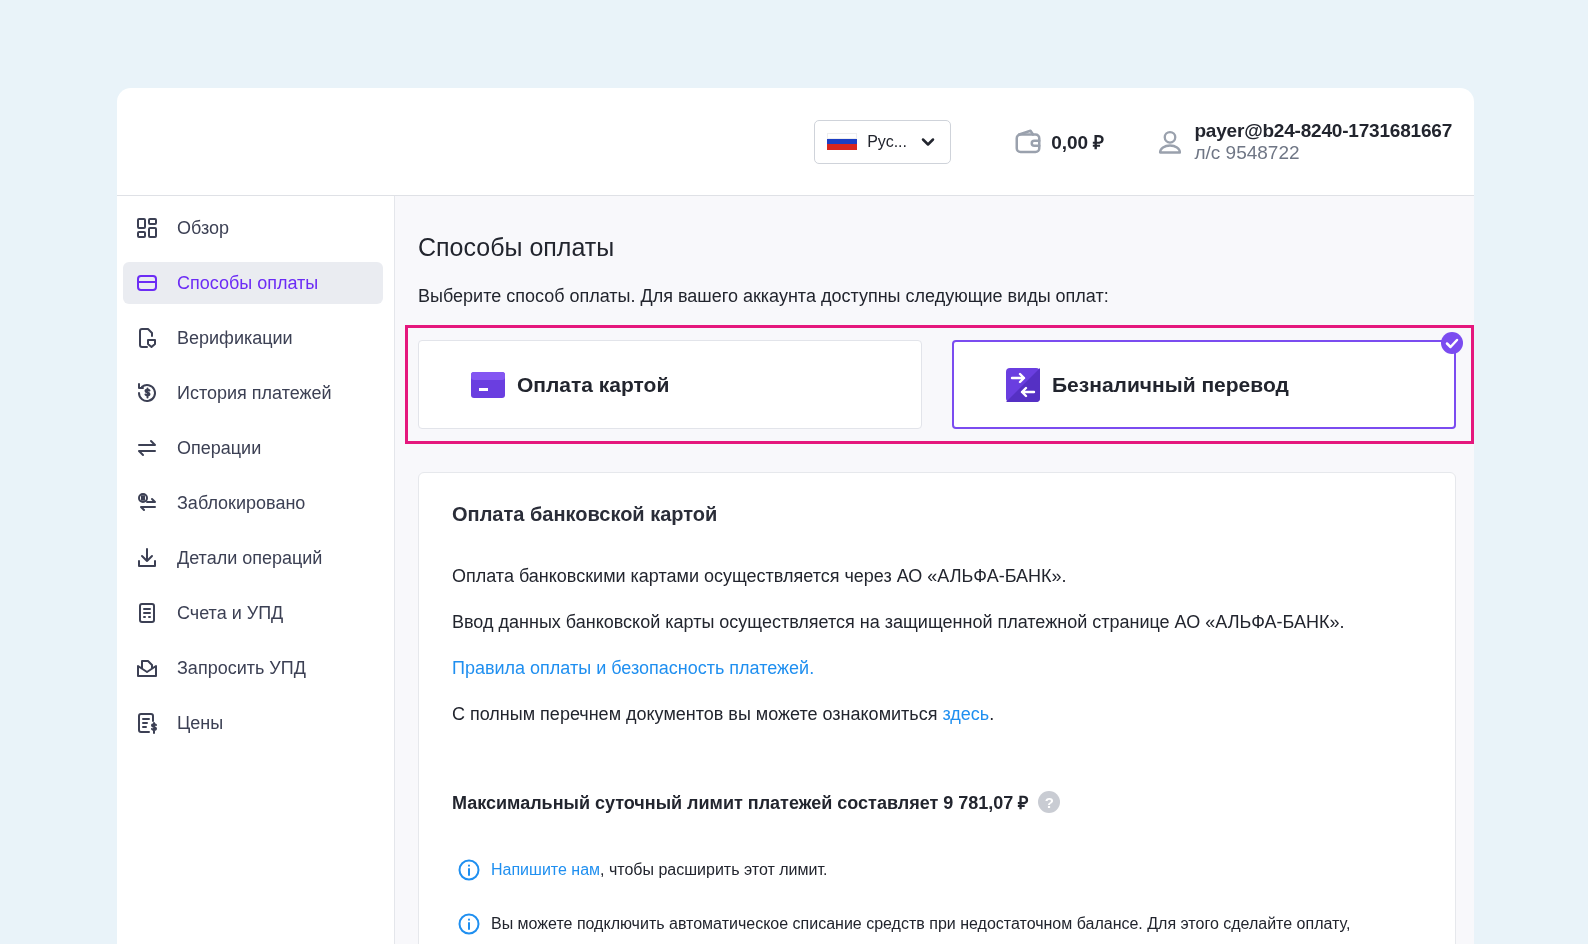 Image resolution: width=1588 pixels, height=944 pixels. Describe the element at coordinates (1247, 152) in the screenshot. I see `account-number: л/с 9548722` at that location.